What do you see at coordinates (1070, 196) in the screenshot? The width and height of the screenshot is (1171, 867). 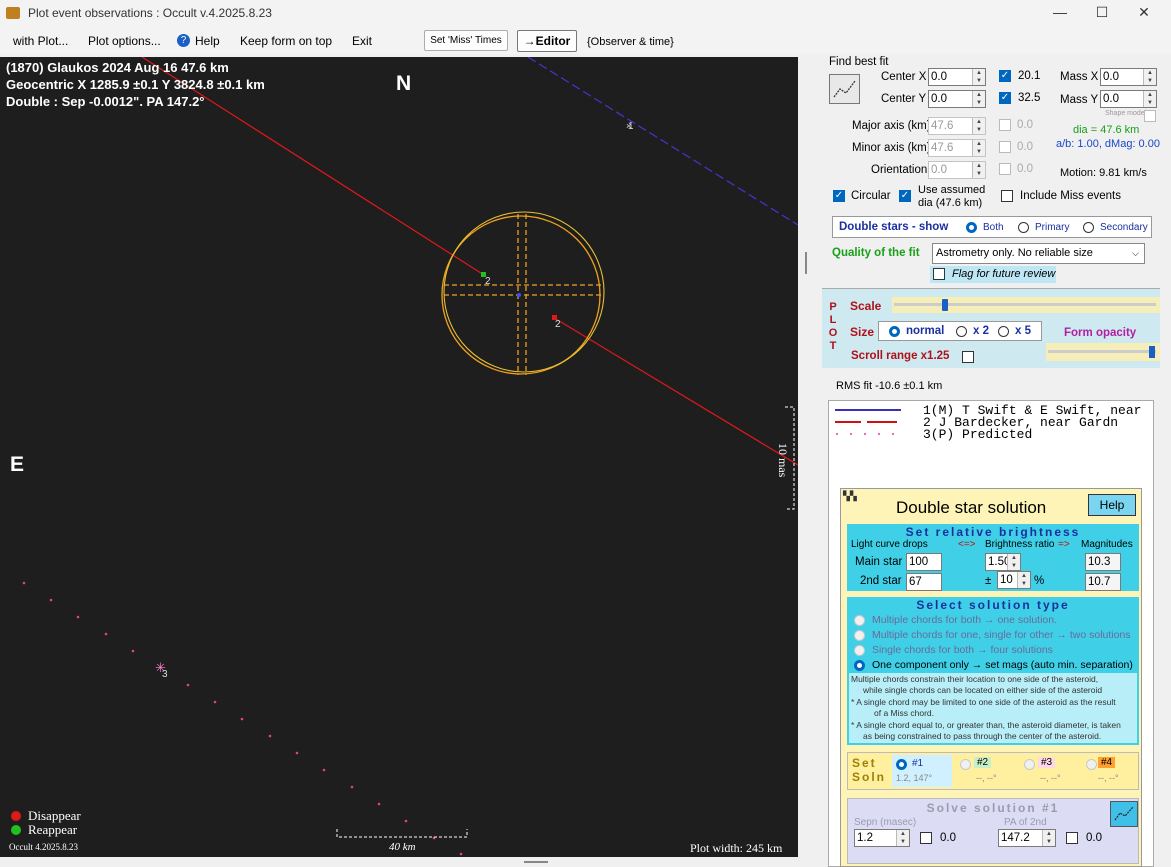 I see `include-miss-label: Include Miss events` at bounding box center [1070, 196].